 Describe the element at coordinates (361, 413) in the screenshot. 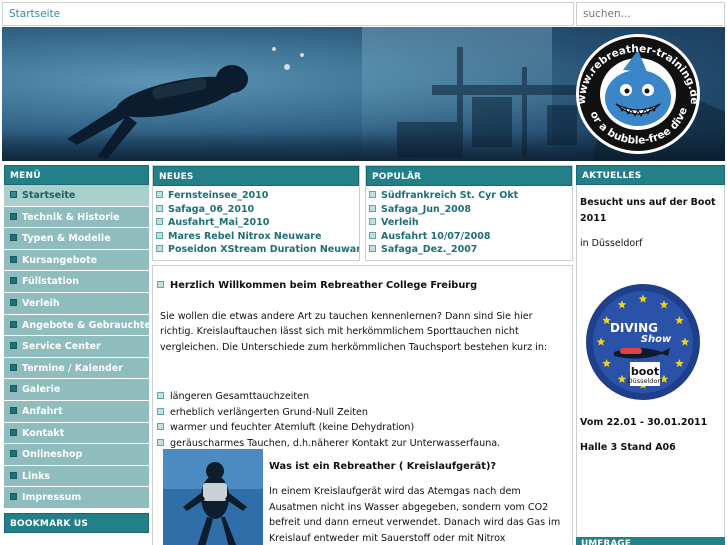

I see `list-item: erheblich verlängerten Grund-Null Zeiten` at that location.